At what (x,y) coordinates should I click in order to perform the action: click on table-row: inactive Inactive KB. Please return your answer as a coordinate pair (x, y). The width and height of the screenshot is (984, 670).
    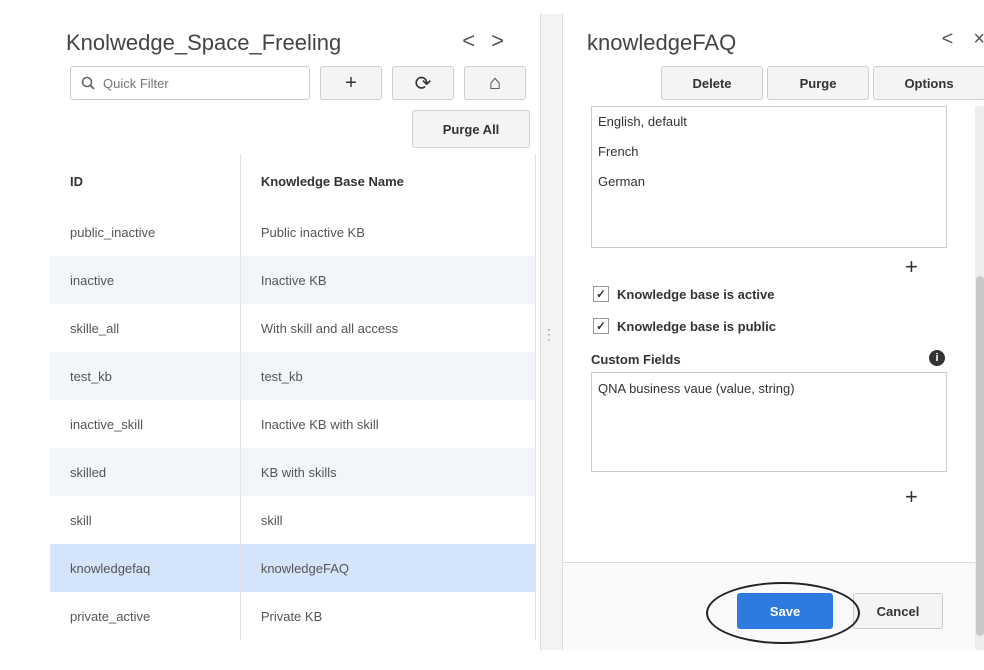
    Looking at the image, I should click on (293, 280).